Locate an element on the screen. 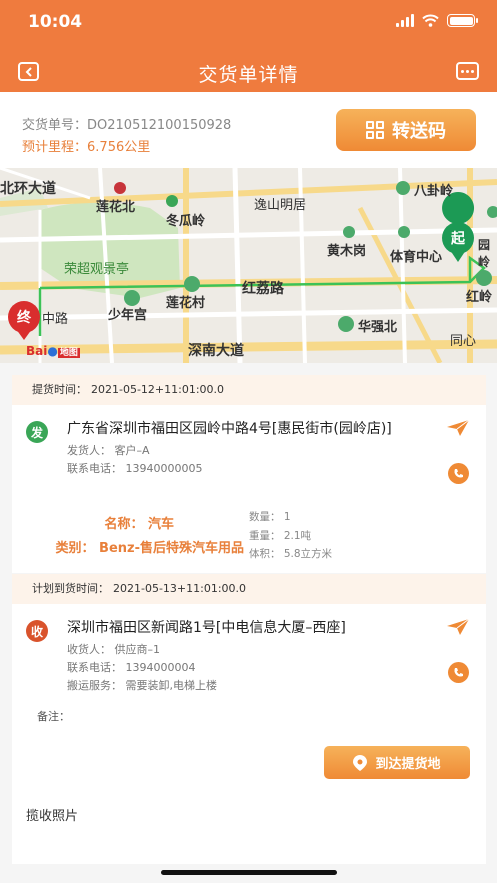  map-label: 八卦岭 is located at coordinates (434, 191).